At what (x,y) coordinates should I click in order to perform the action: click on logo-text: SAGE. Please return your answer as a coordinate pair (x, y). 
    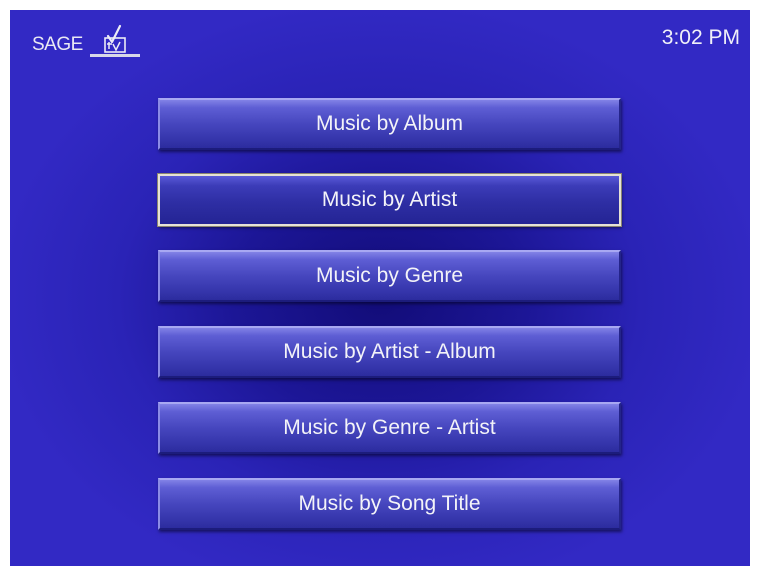
    Looking at the image, I should click on (57, 44).